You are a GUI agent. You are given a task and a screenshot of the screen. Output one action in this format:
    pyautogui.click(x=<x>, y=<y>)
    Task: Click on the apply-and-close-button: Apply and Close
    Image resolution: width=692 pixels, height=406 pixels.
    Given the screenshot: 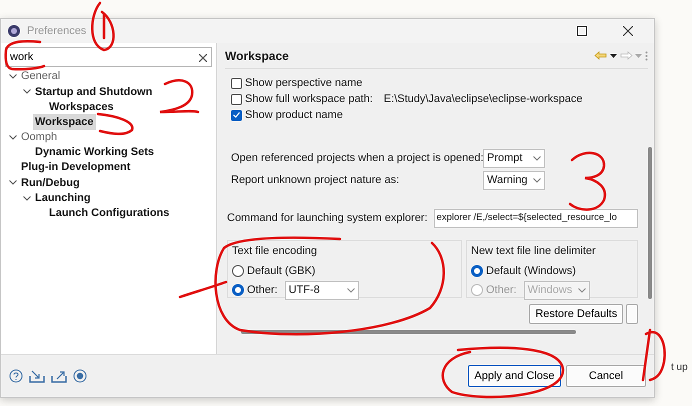 What is the action you would take?
    pyautogui.click(x=514, y=376)
    